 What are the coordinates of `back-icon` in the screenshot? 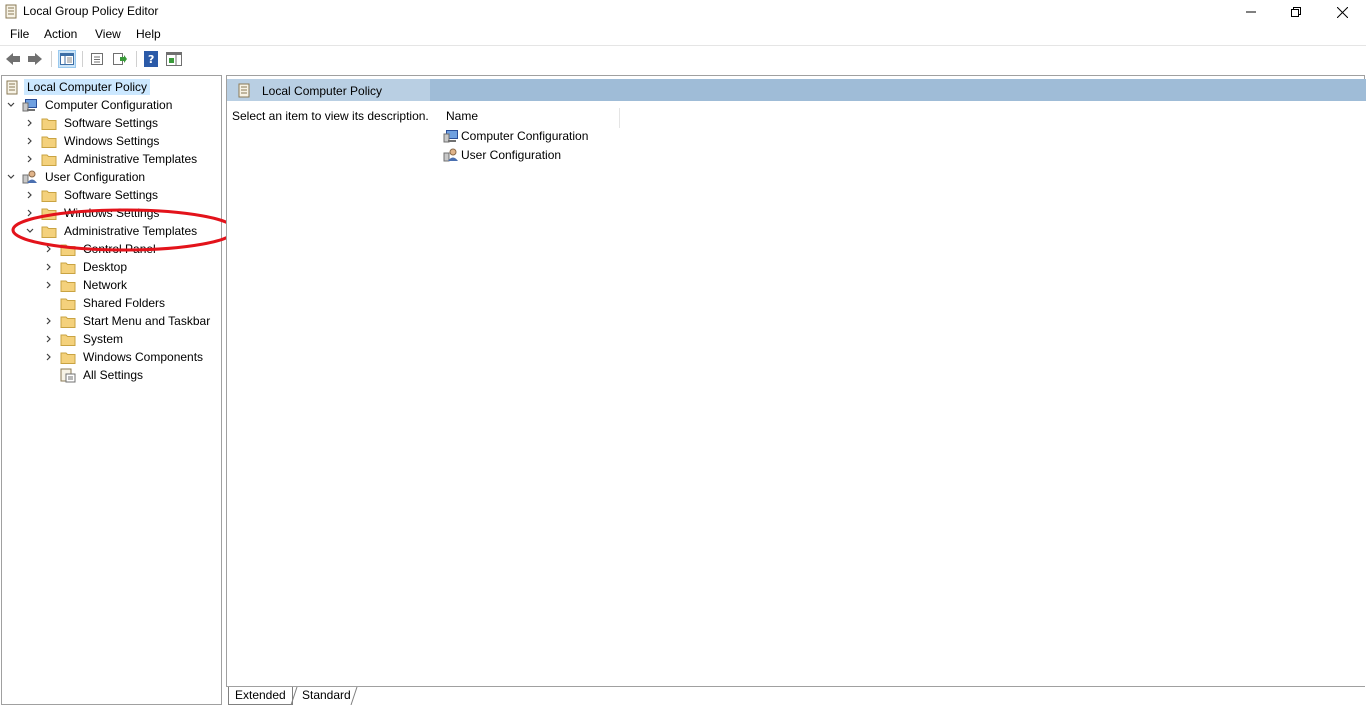 It's located at (13, 59).